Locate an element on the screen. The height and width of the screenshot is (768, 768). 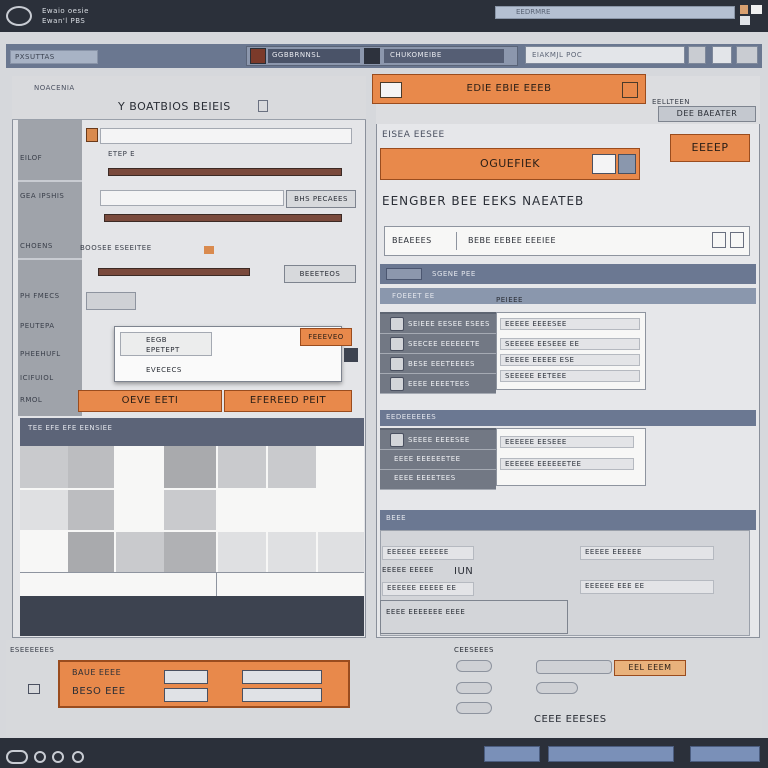
form-group is located at coordinates (474, 617).